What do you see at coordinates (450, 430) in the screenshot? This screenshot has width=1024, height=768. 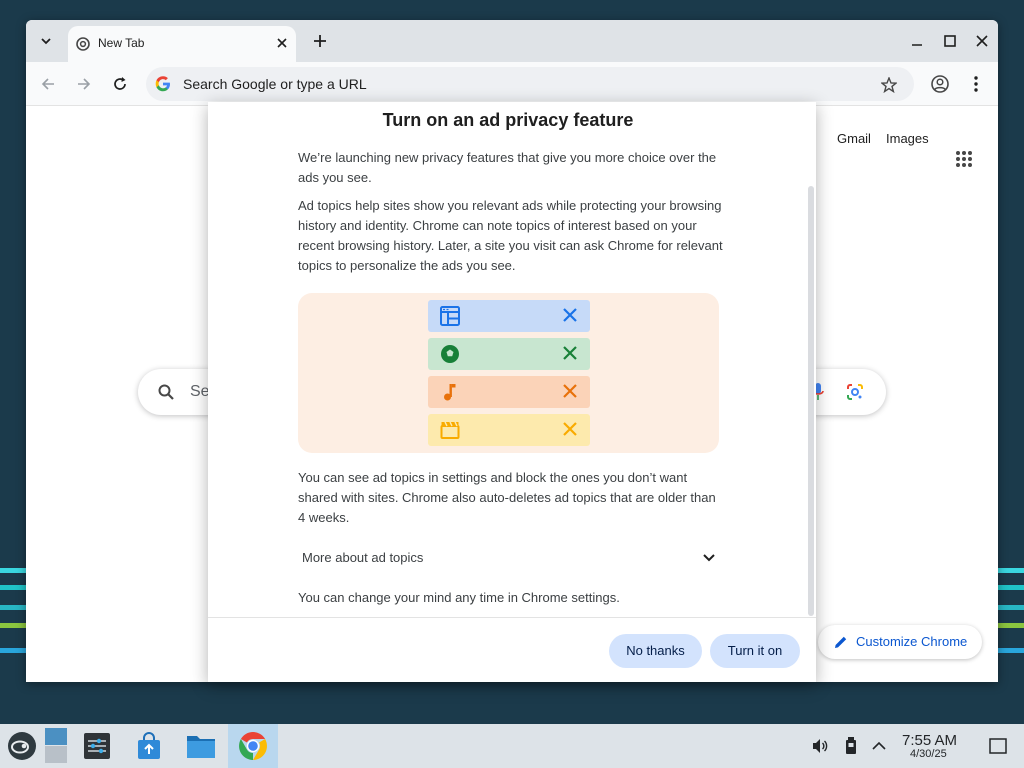 I see `clapperboard-icon` at bounding box center [450, 430].